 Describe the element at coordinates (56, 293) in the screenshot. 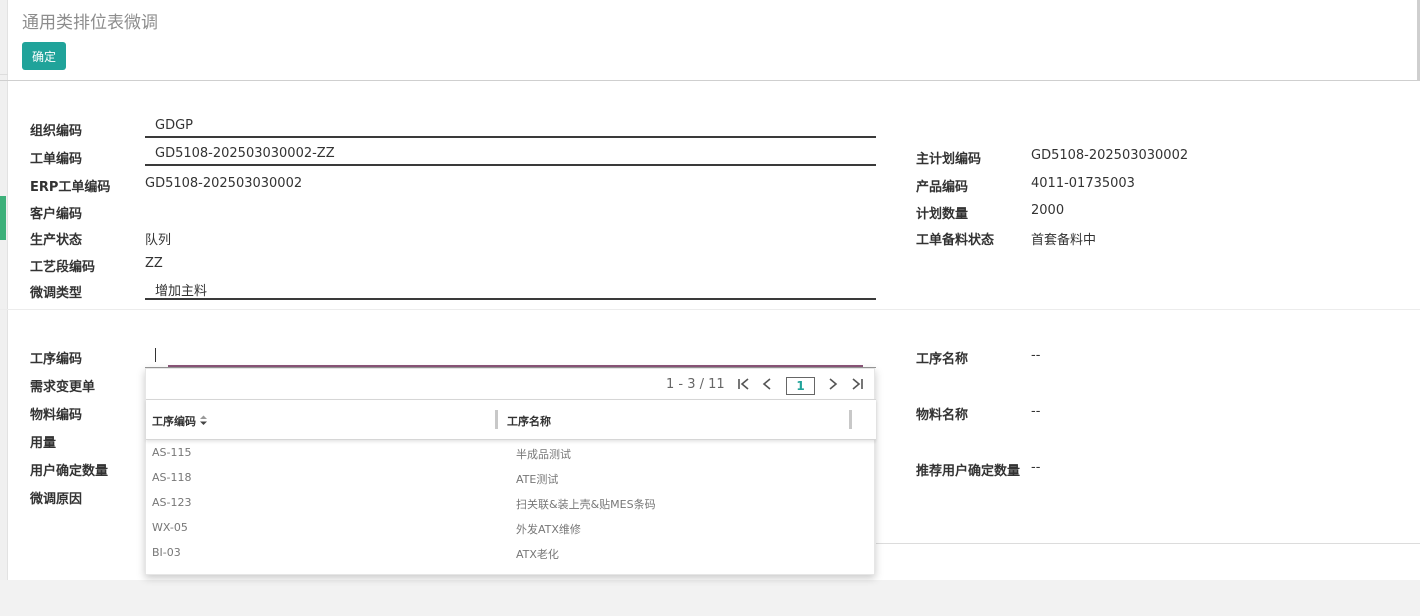

I see `adjust-type-label: 微调类型` at that location.